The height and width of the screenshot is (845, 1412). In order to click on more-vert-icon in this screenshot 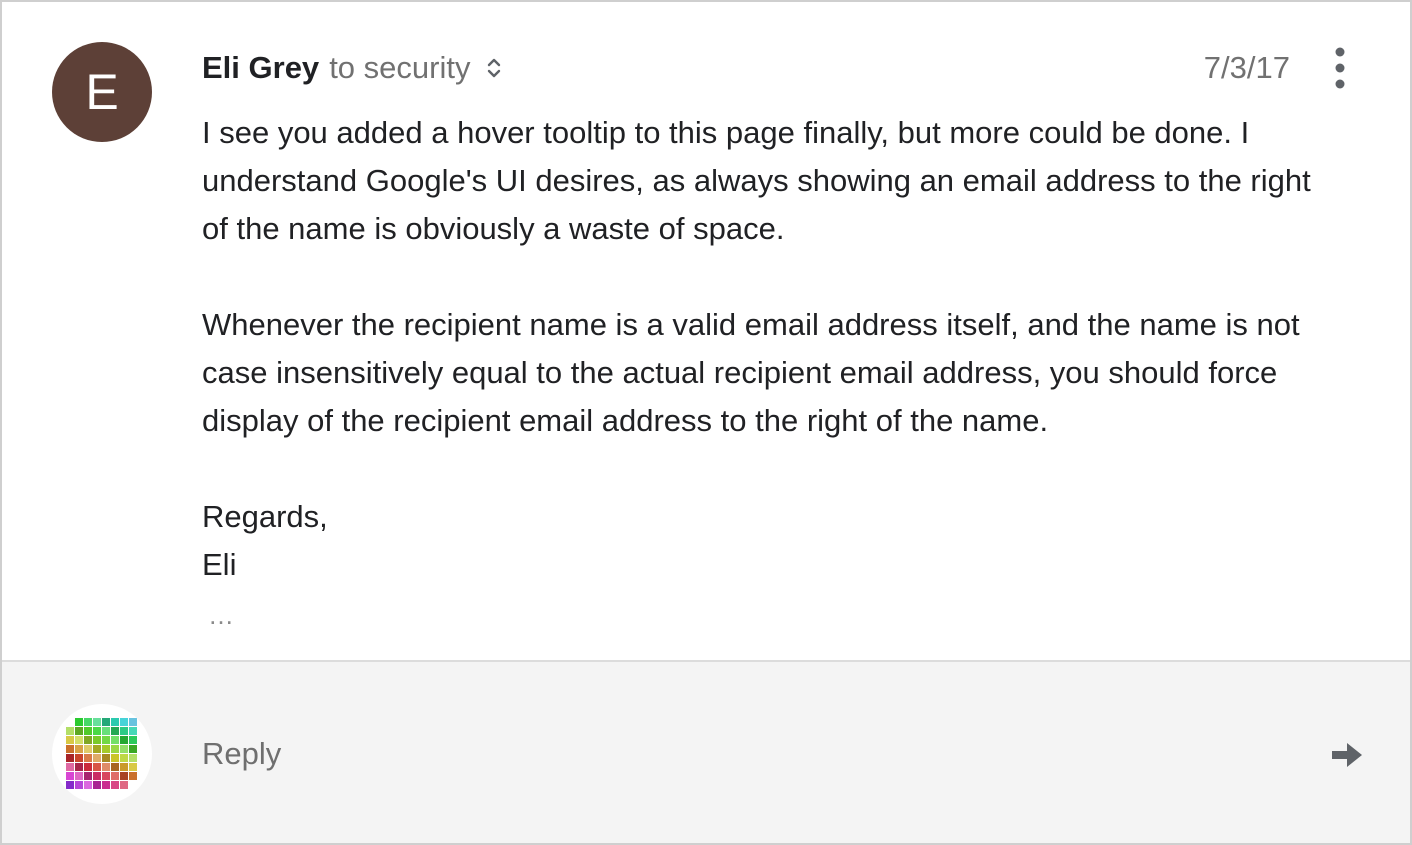, I will do `click(1340, 68)`.